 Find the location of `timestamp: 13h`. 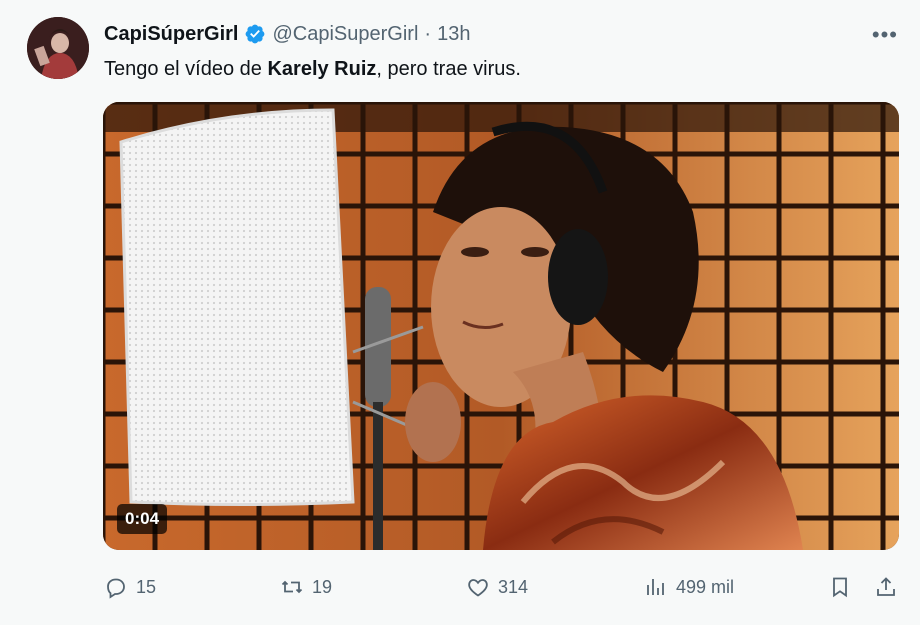

timestamp: 13h is located at coordinates (453, 34).